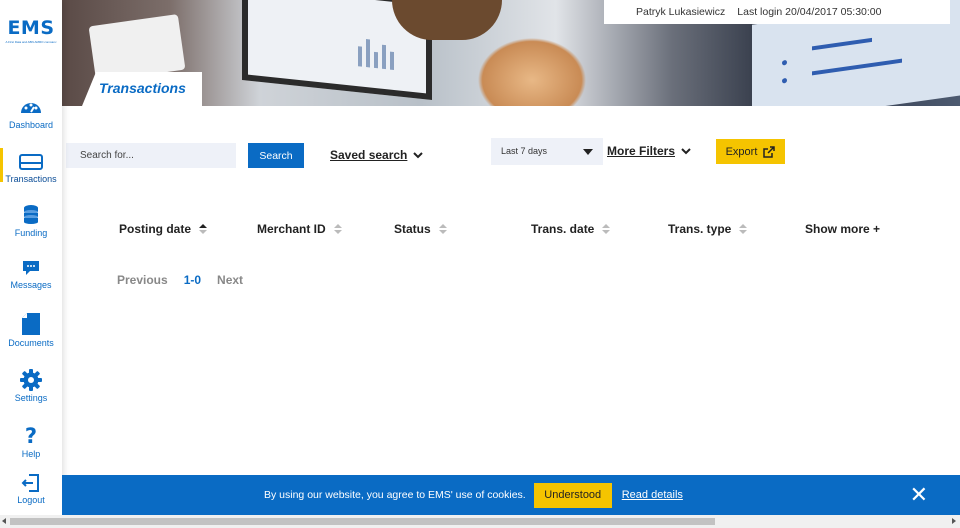 This screenshot has height=528, width=960. What do you see at coordinates (842, 229) in the screenshot?
I see `show-more-columns-button: Show more +` at bounding box center [842, 229].